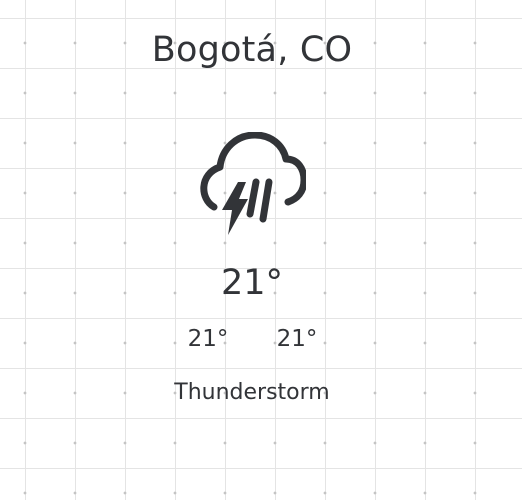  I want to click on current-temperature: 21°, so click(252, 283).